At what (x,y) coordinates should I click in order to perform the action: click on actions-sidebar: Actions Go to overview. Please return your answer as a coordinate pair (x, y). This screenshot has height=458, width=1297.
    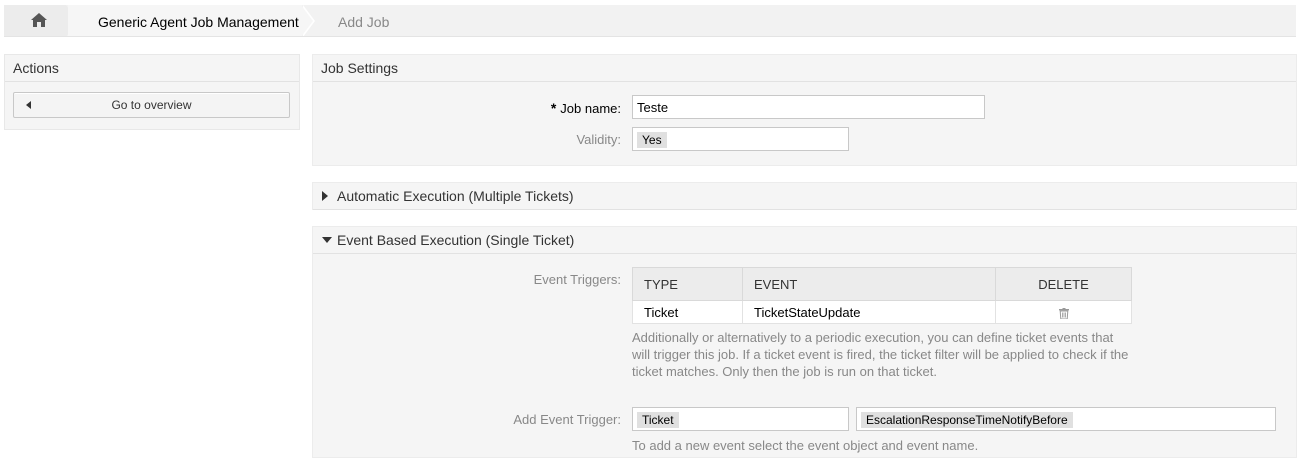
    Looking at the image, I should click on (152, 92).